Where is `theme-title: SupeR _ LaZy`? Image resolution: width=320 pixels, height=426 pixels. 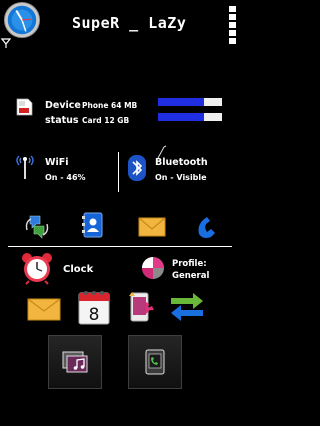 theme-title: SupeR _ LaZy is located at coordinates (129, 23).